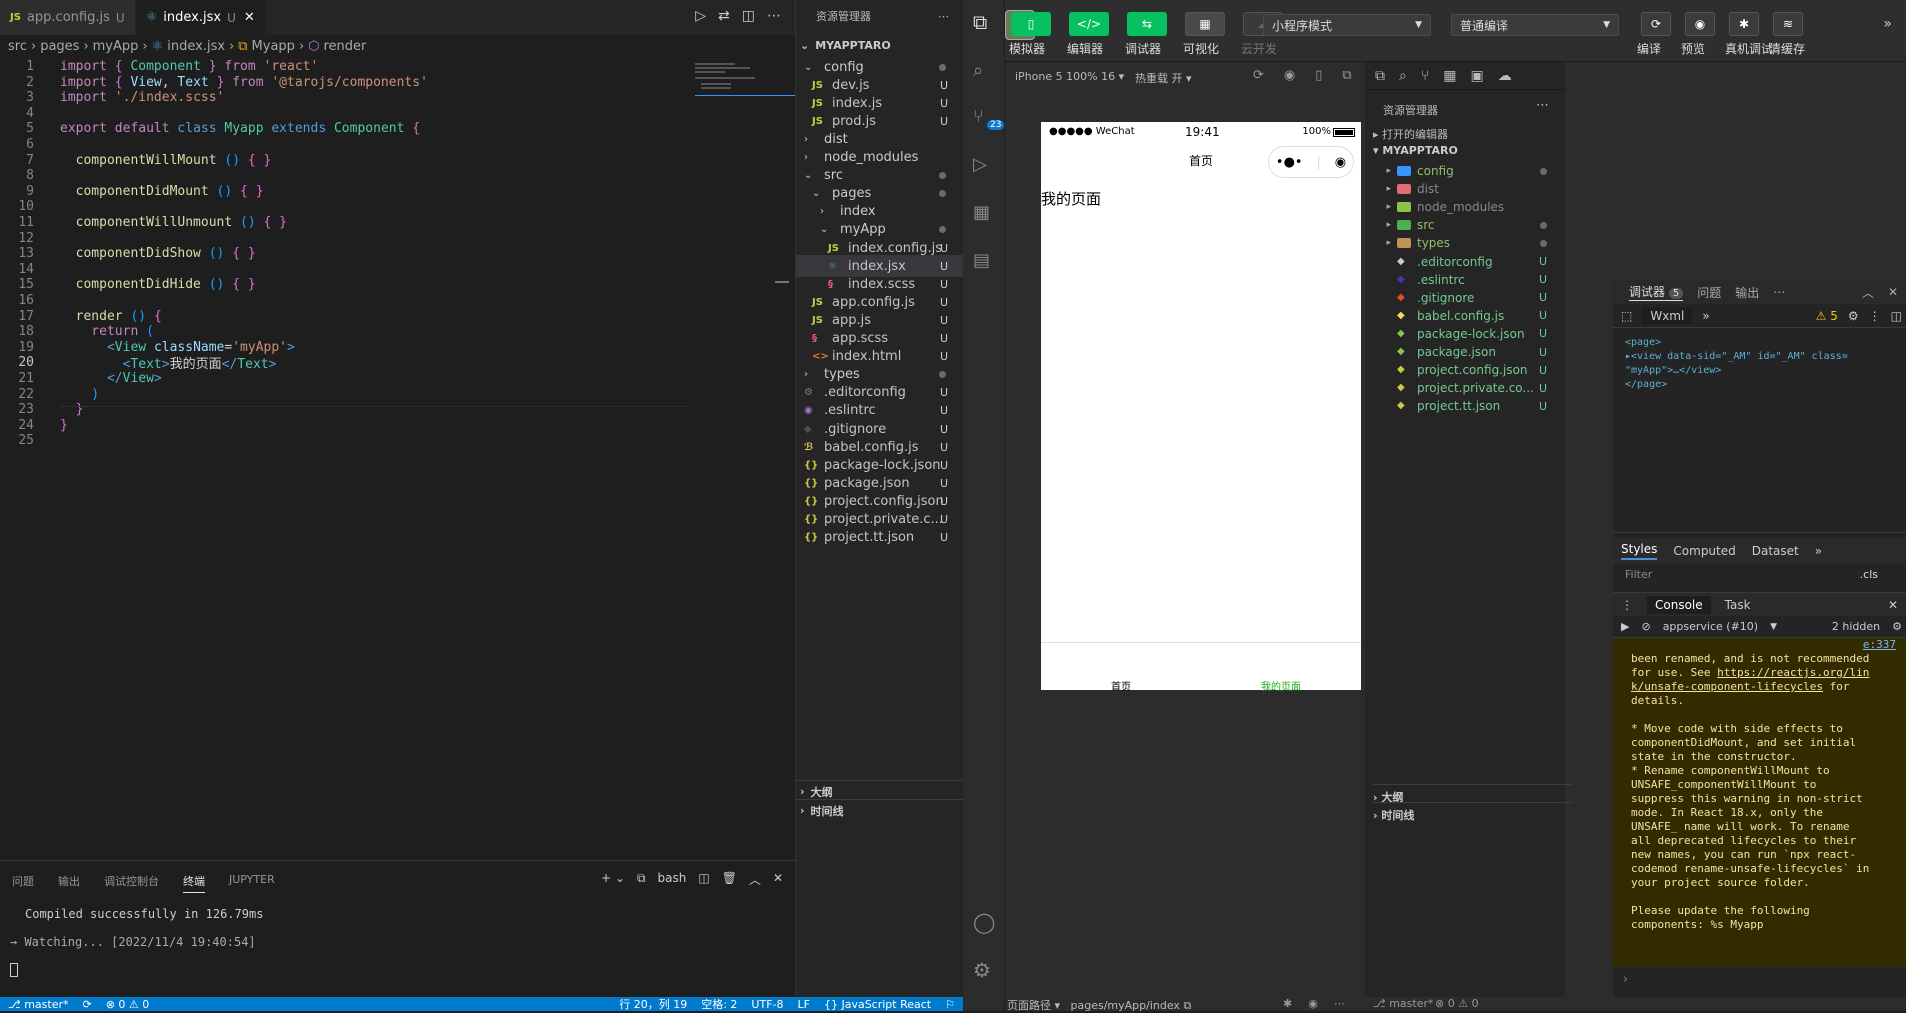  What do you see at coordinates (1465, 280) in the screenshot?
I see `wx-file-item: ◆ .eslintrc U` at bounding box center [1465, 280].